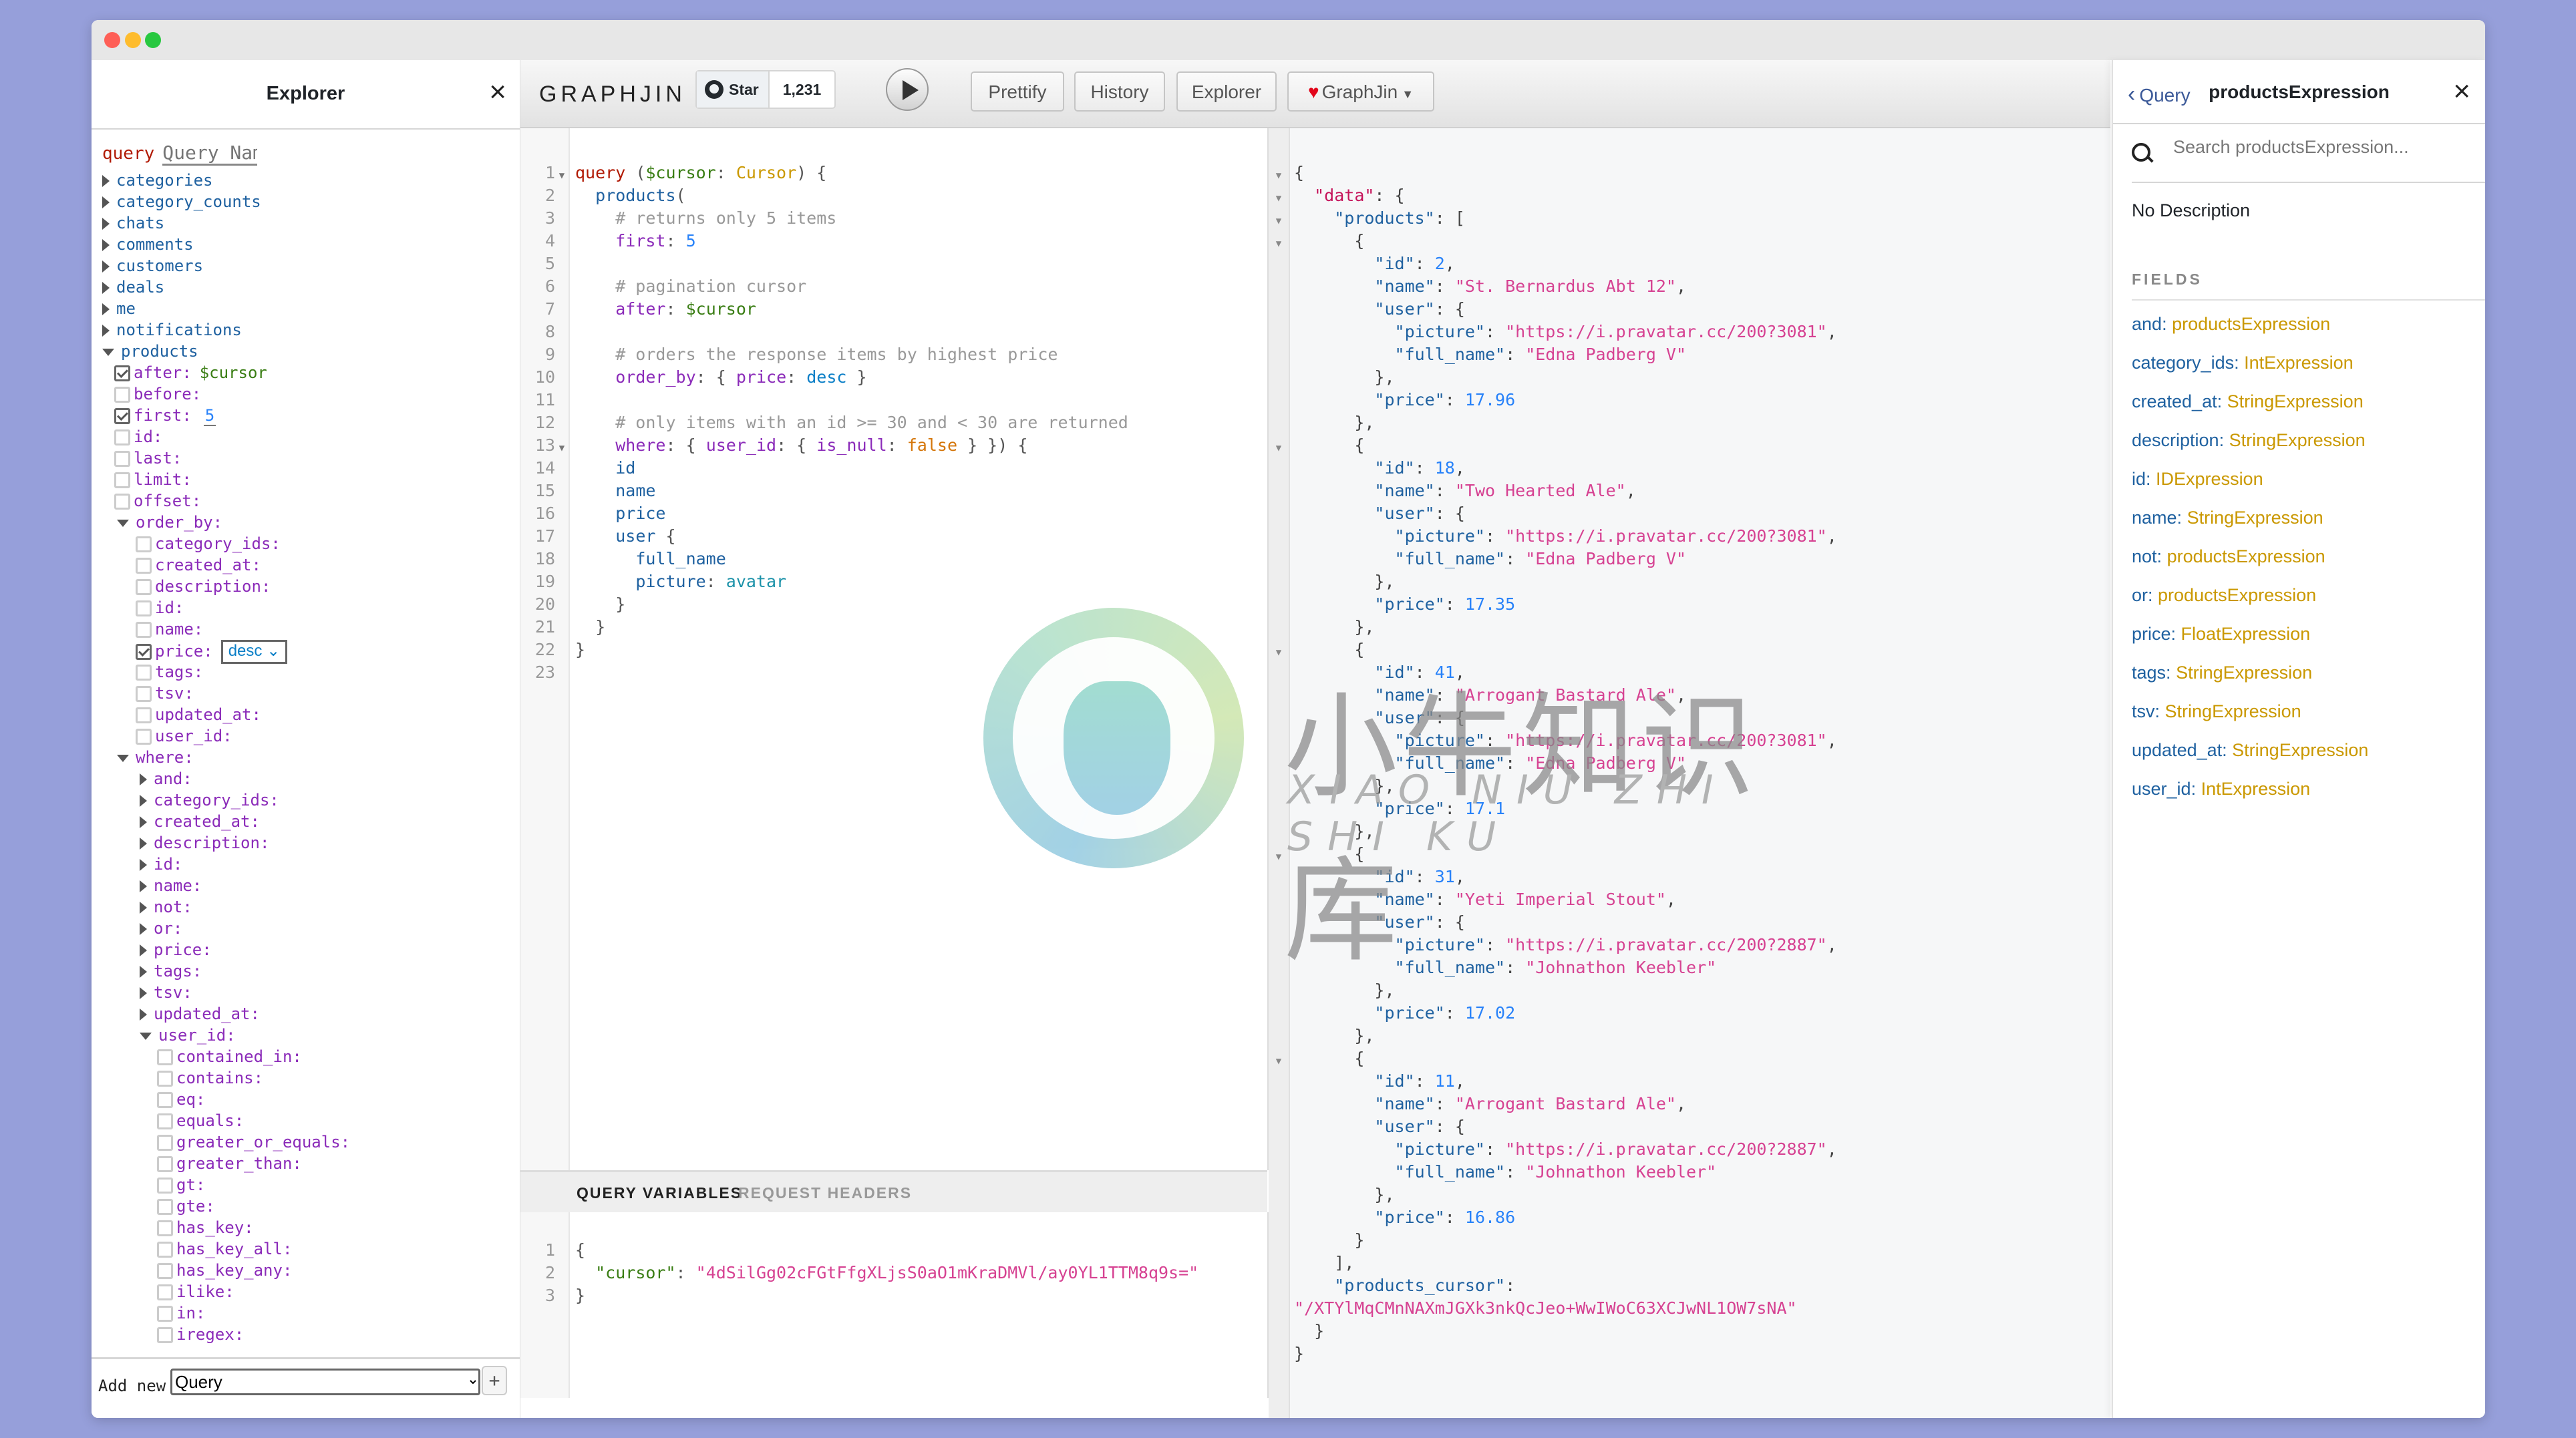 The width and height of the screenshot is (2576, 1438). I want to click on docs-field-type: IDExpression, so click(2209, 479).